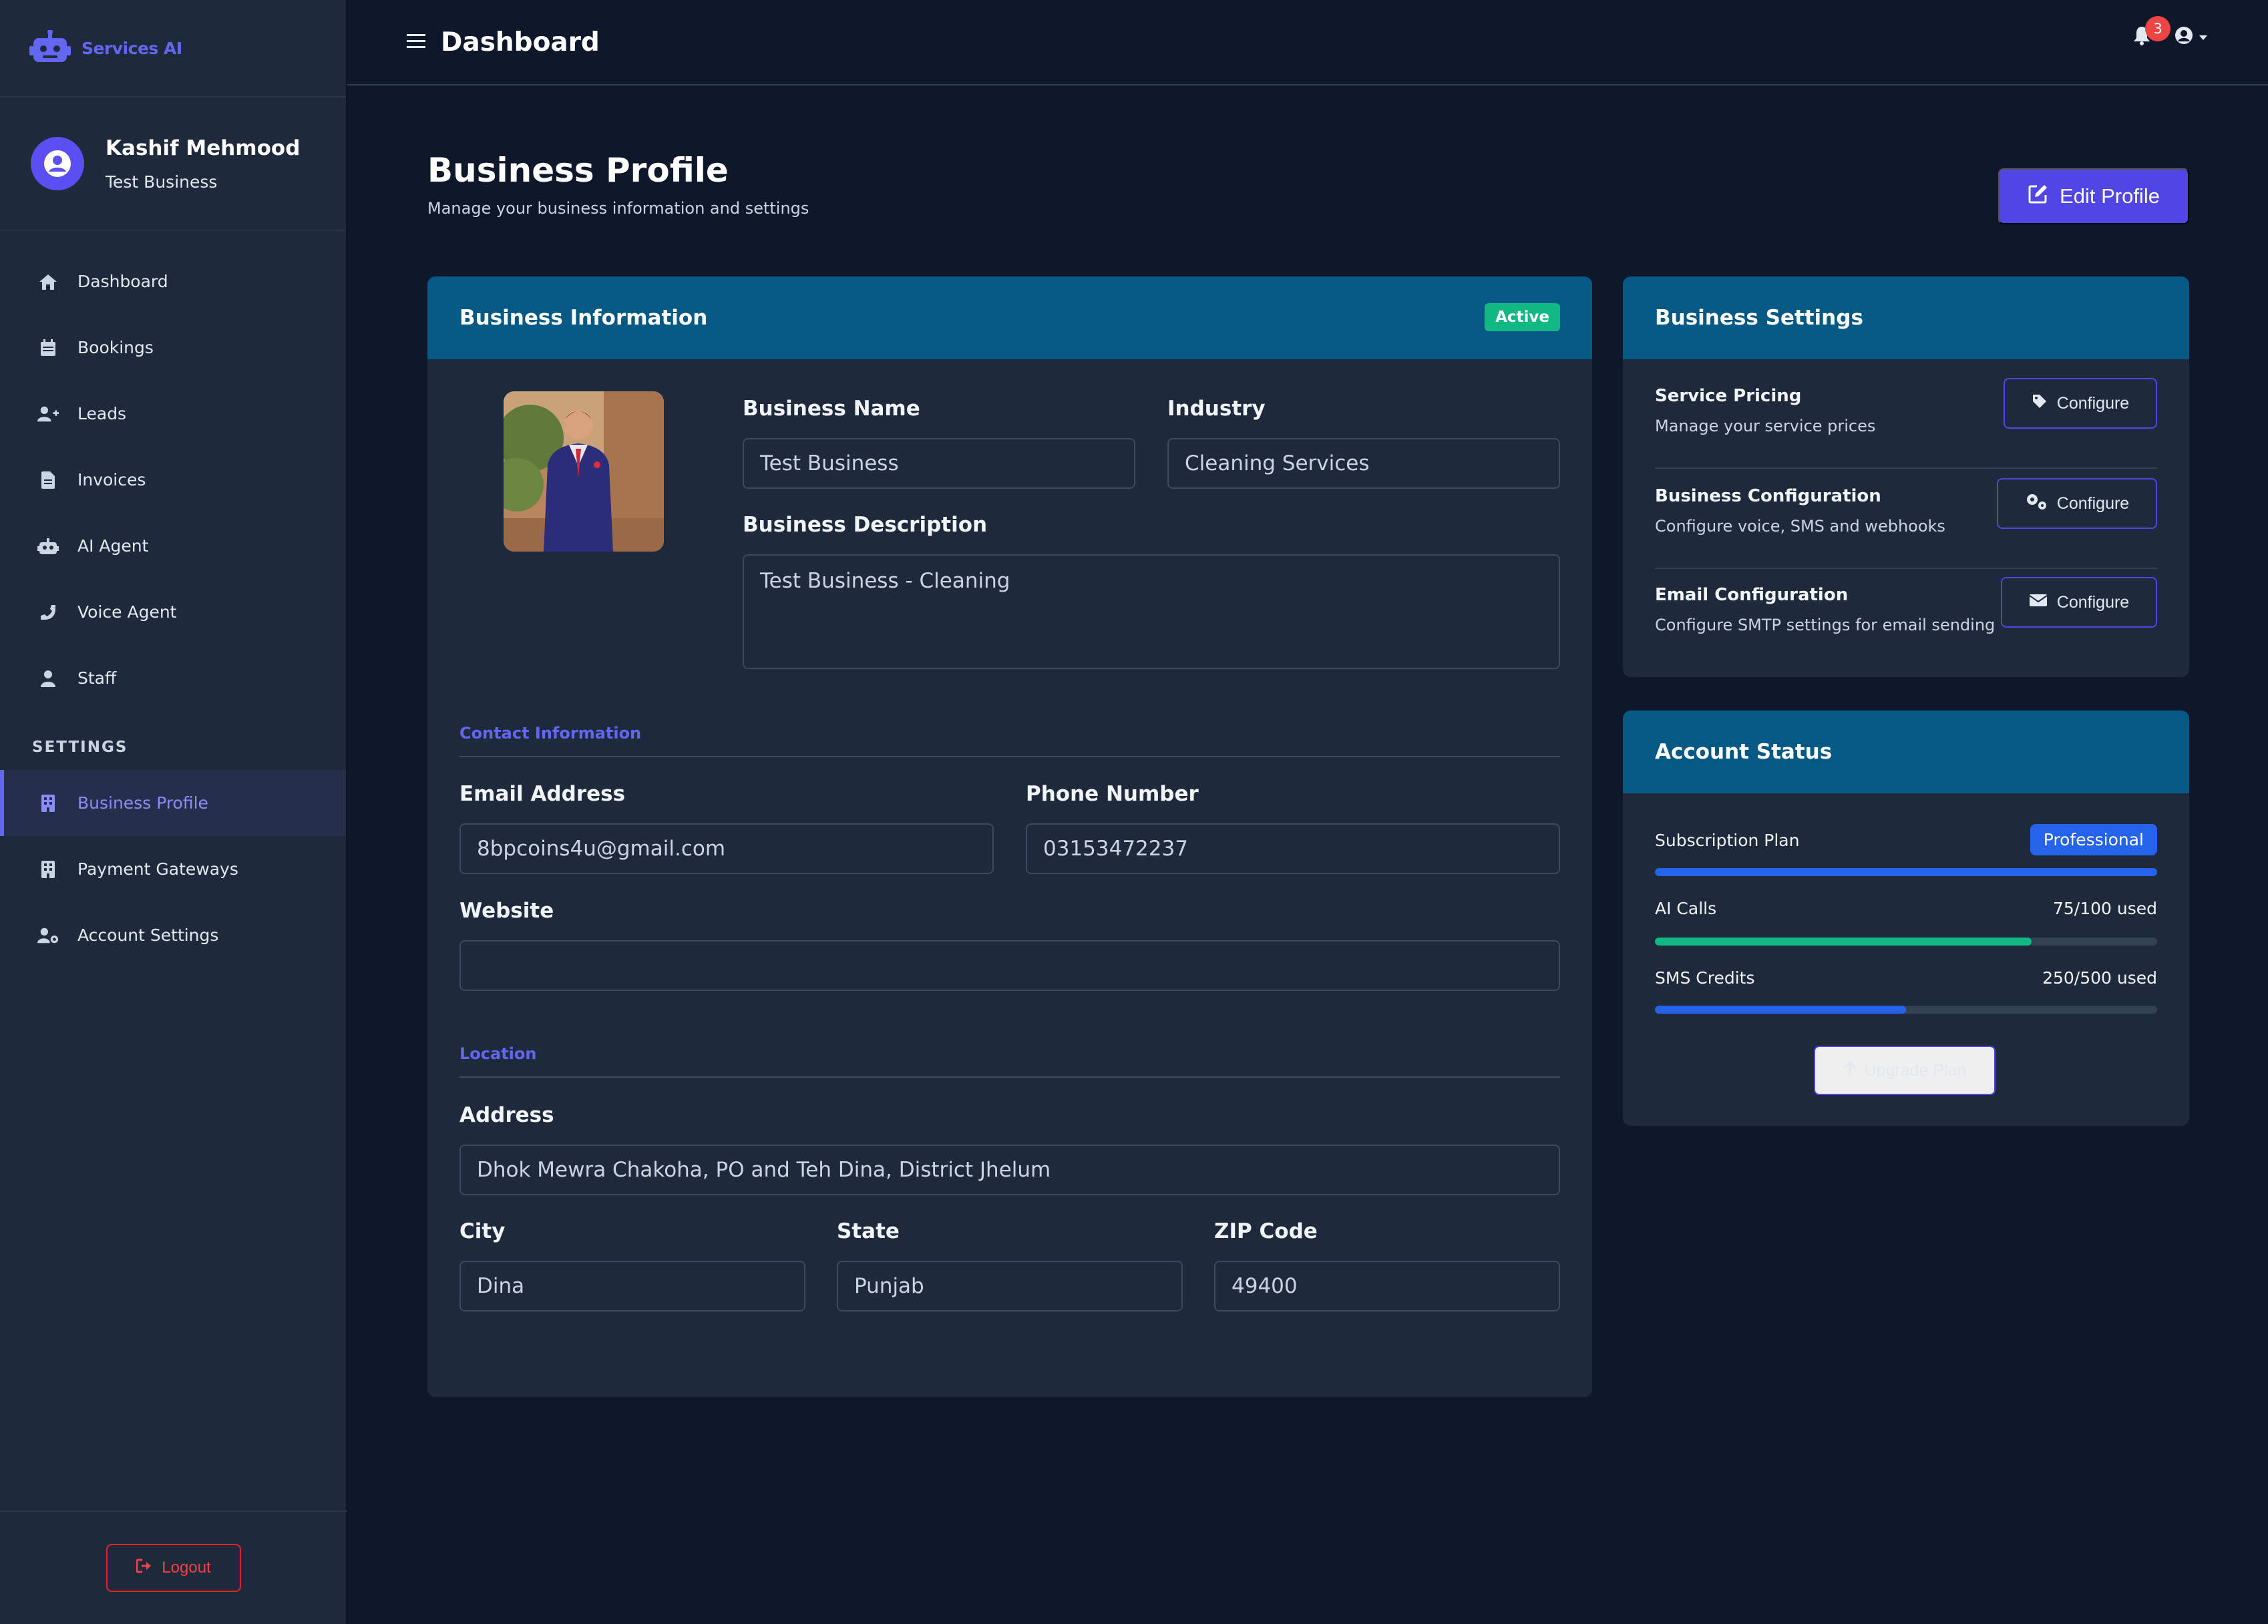 Image resolution: width=2268 pixels, height=1624 pixels. Describe the element at coordinates (173, 348) in the screenshot. I see `sidebar-item-bookings: Bookings` at that location.